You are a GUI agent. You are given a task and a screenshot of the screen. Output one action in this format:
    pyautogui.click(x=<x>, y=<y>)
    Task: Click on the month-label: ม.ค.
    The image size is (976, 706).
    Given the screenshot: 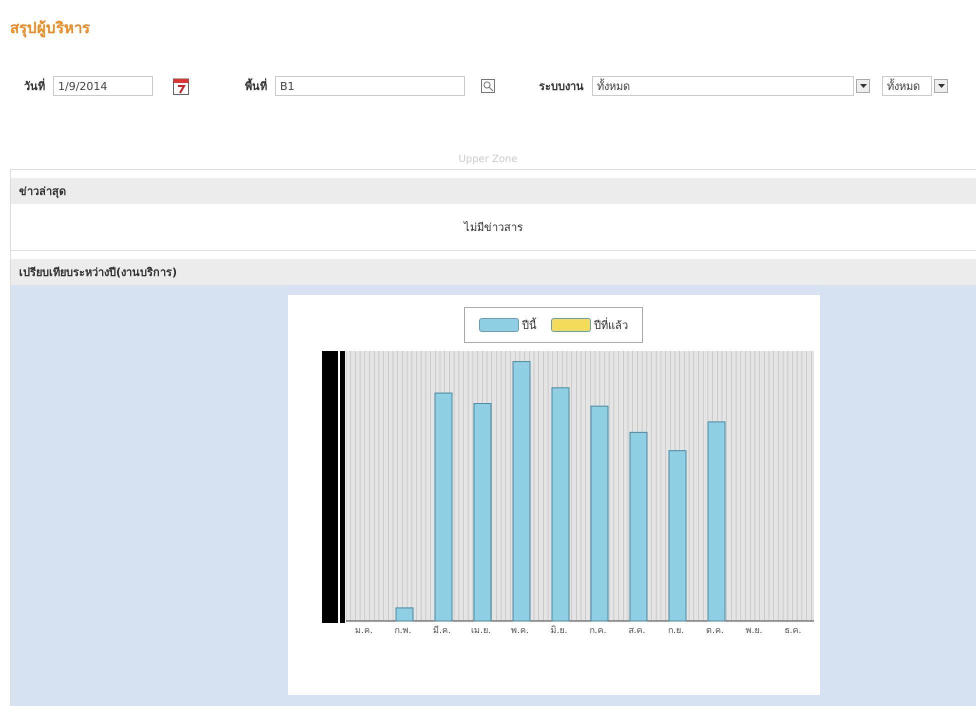 What is the action you would take?
    pyautogui.click(x=364, y=631)
    